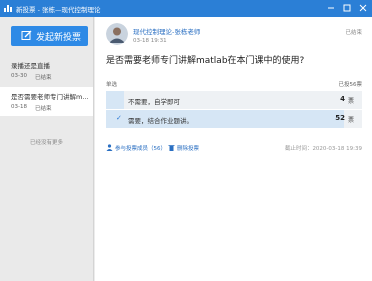 The image size is (372, 281). I want to click on poster-name: 现代控制理论-张栋老师, so click(166, 31).